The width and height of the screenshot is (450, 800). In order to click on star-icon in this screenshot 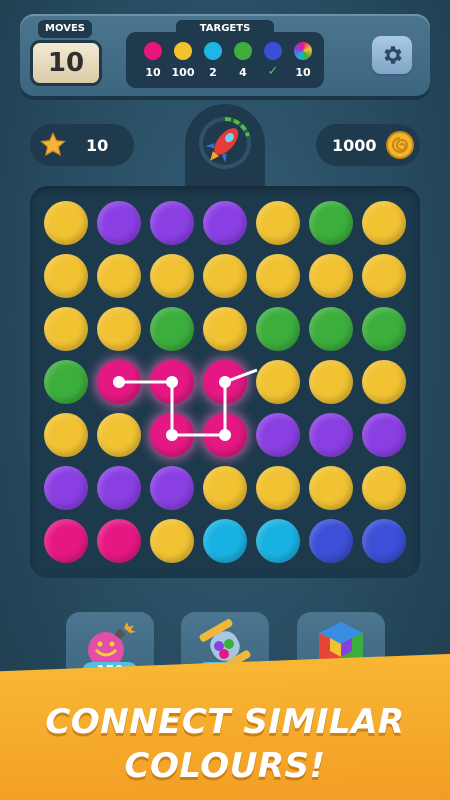, I will do `click(53, 143)`.